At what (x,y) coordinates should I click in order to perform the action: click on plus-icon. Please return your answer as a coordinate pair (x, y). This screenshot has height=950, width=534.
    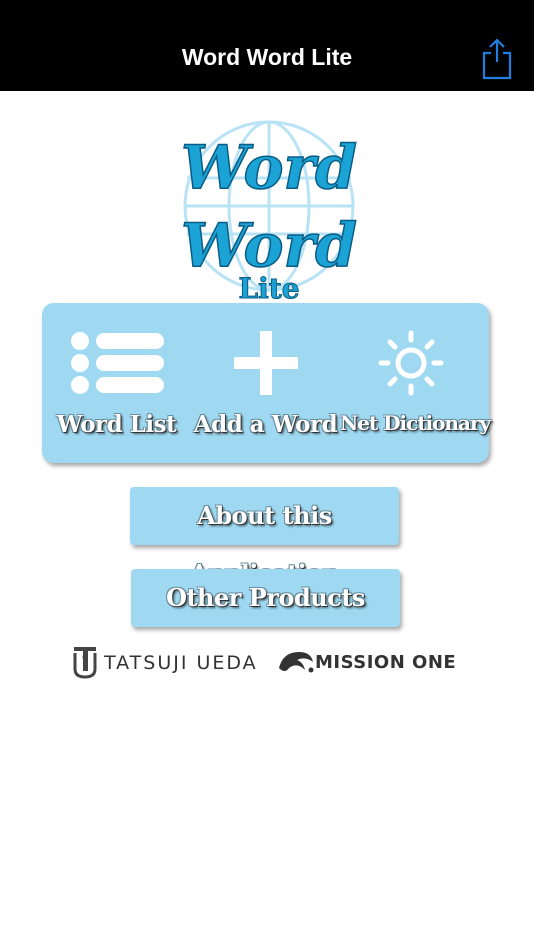
    Looking at the image, I should click on (266, 363).